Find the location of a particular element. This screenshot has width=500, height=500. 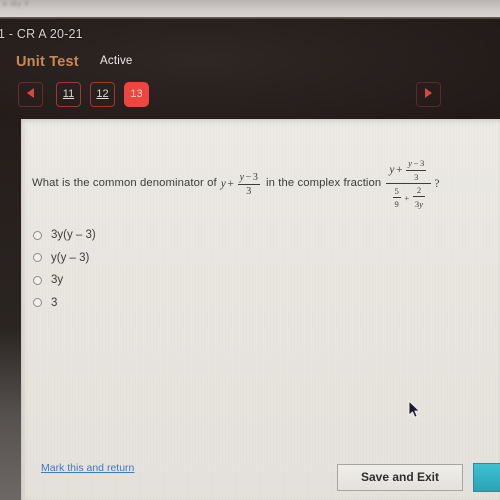

cf-num-plus: + is located at coordinates (399, 169).